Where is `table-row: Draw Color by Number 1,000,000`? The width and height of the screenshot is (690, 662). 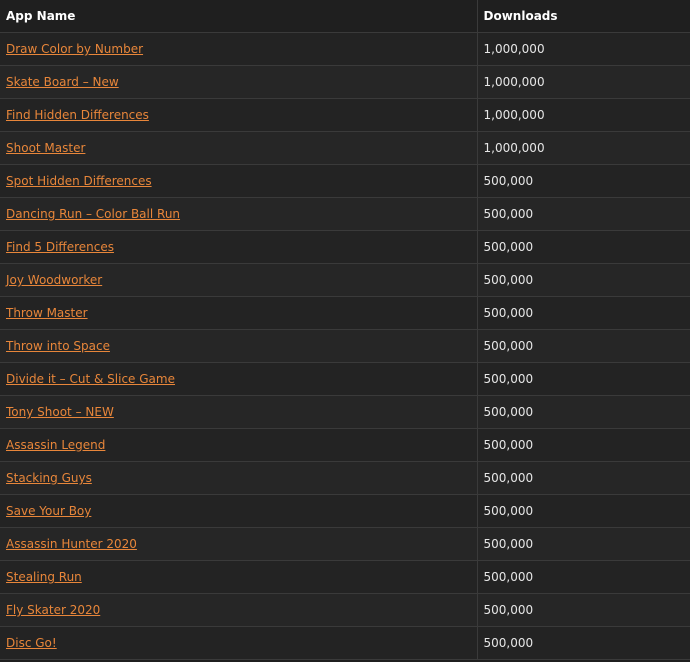
table-row: Draw Color by Number 1,000,000 is located at coordinates (345, 49).